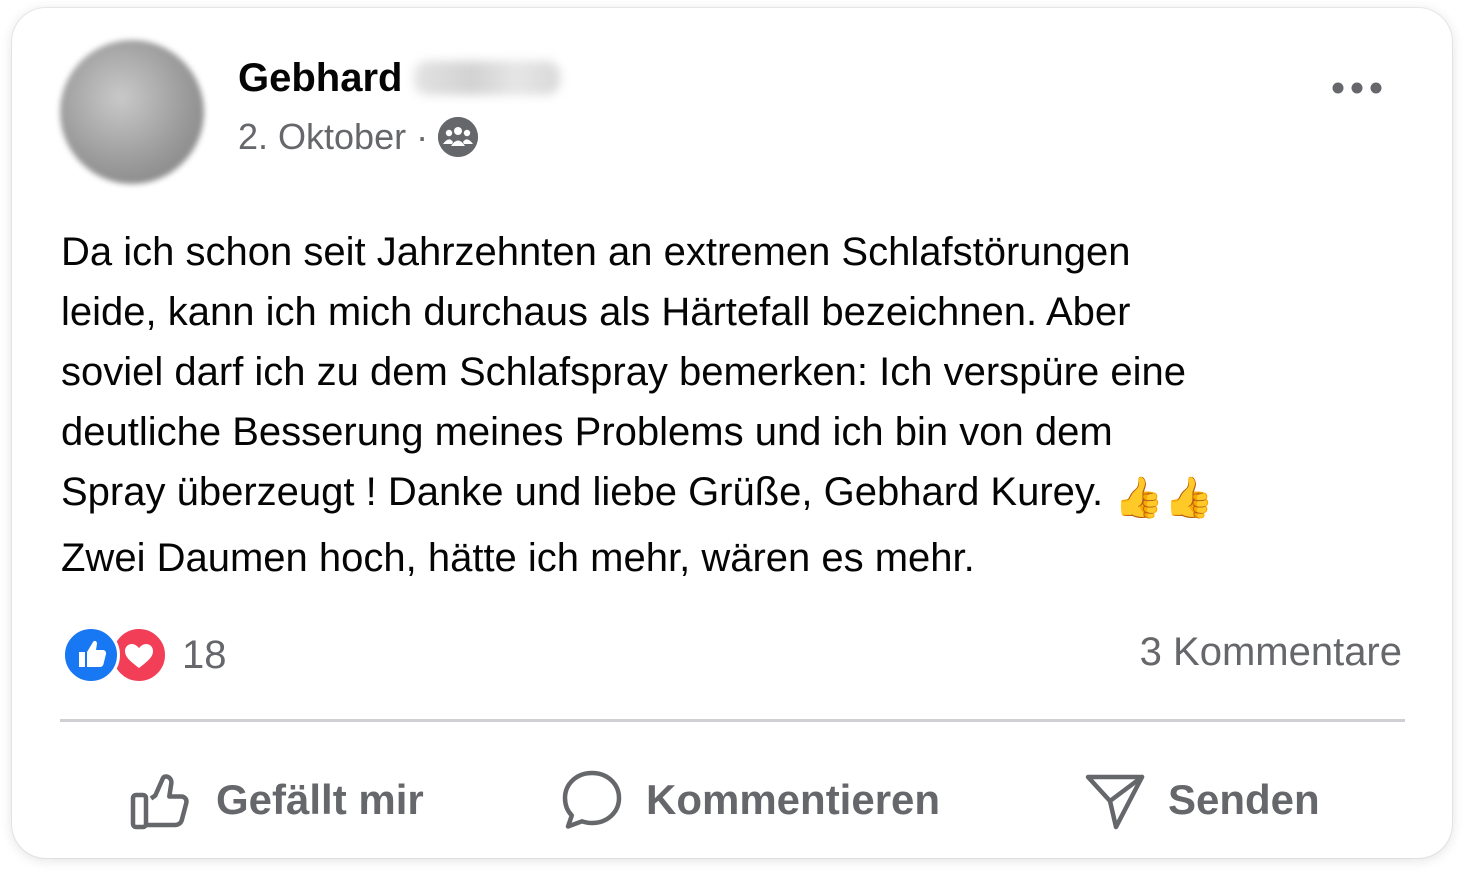 The height and width of the screenshot is (876, 1464). What do you see at coordinates (91, 655) in the screenshot?
I see `like-icon` at bounding box center [91, 655].